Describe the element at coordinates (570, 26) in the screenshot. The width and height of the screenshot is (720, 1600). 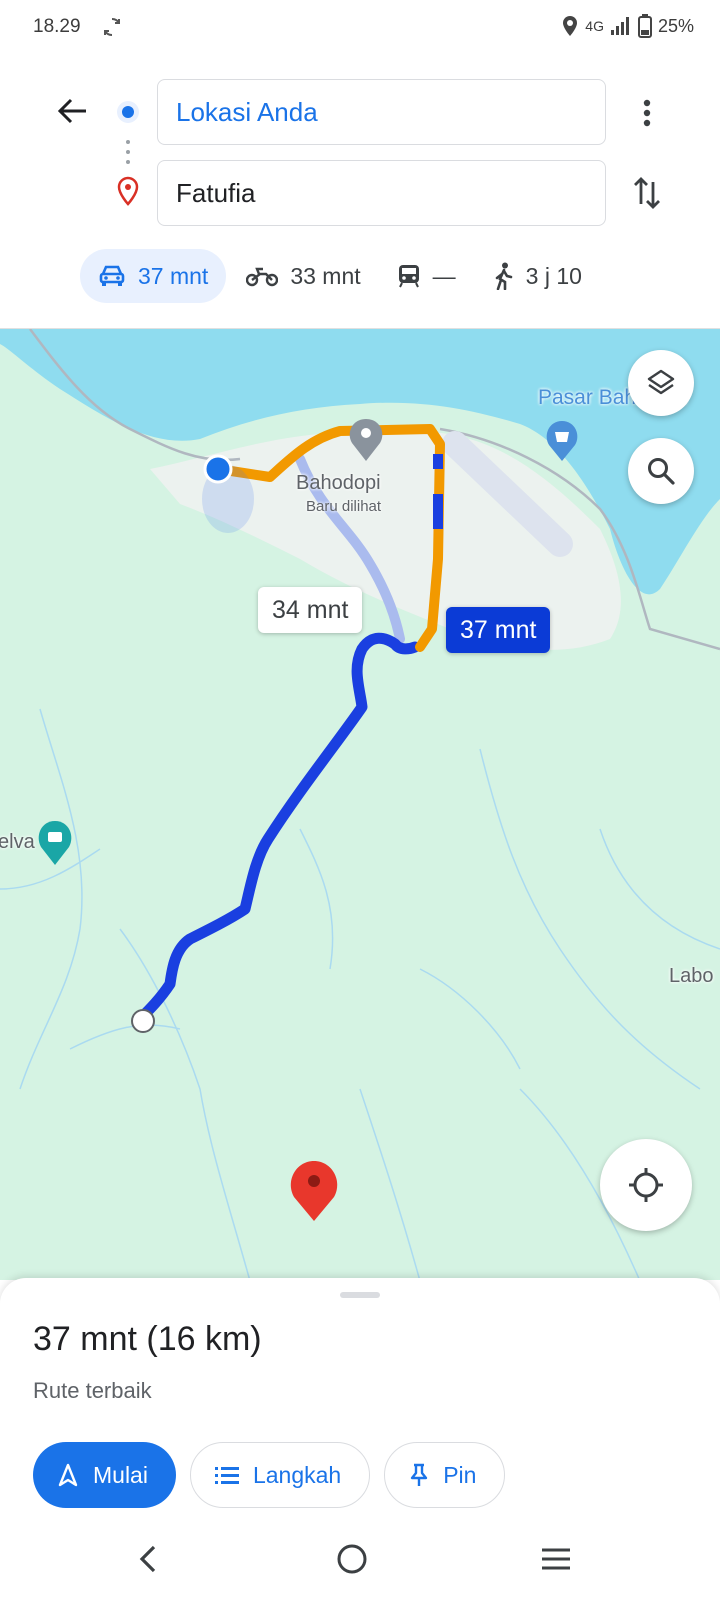
I see `location-icon` at that location.